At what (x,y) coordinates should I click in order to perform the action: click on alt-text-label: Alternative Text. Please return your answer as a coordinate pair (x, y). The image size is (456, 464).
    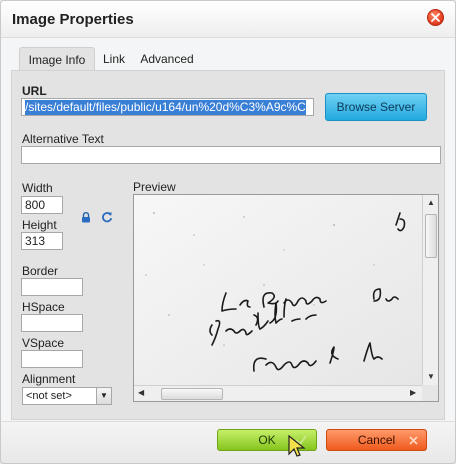
    Looking at the image, I should click on (63, 139).